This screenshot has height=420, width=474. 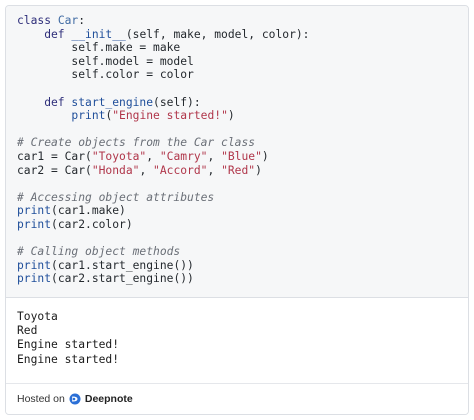 What do you see at coordinates (41, 399) in the screenshot?
I see `hosted-on-label: Hosted on` at bounding box center [41, 399].